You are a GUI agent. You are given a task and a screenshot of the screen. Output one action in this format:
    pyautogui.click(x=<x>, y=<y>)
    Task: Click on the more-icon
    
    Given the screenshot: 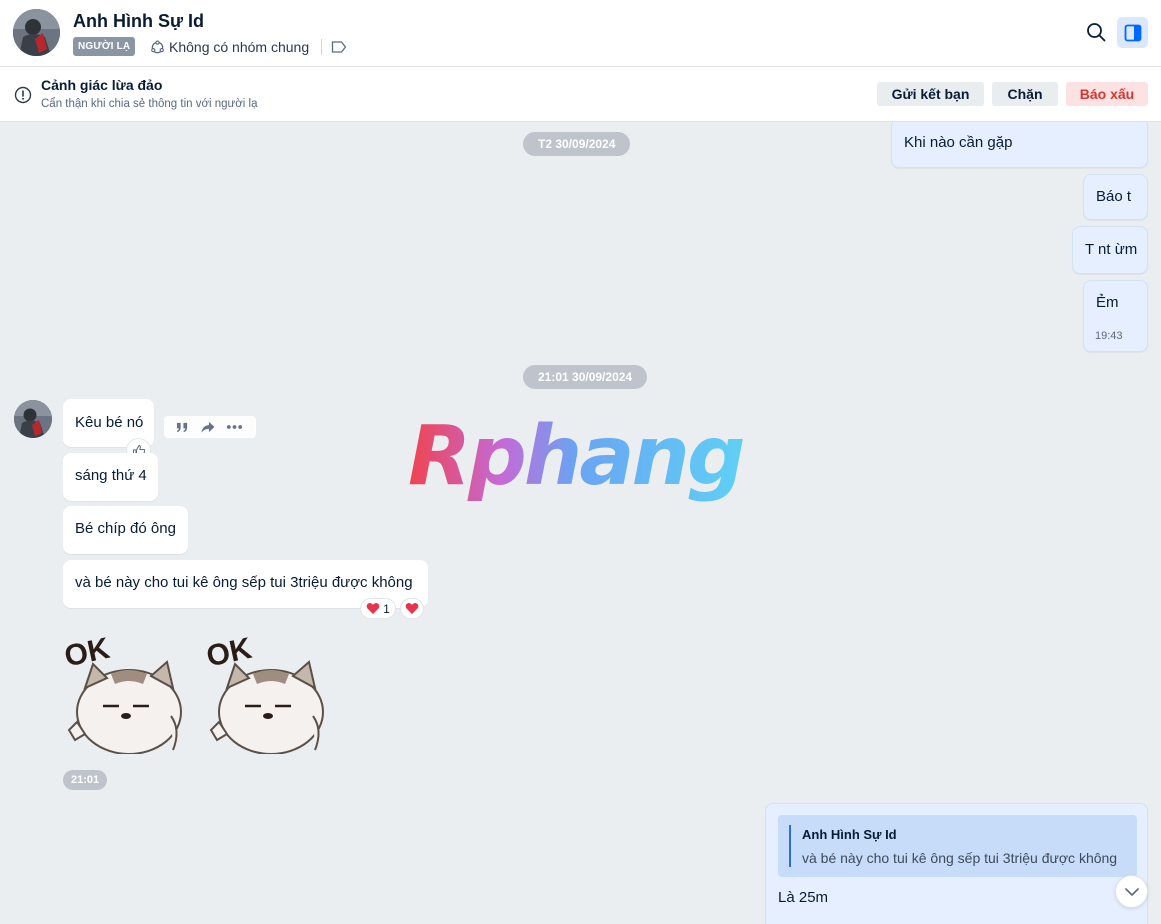 What is the action you would take?
    pyautogui.click(x=234, y=427)
    